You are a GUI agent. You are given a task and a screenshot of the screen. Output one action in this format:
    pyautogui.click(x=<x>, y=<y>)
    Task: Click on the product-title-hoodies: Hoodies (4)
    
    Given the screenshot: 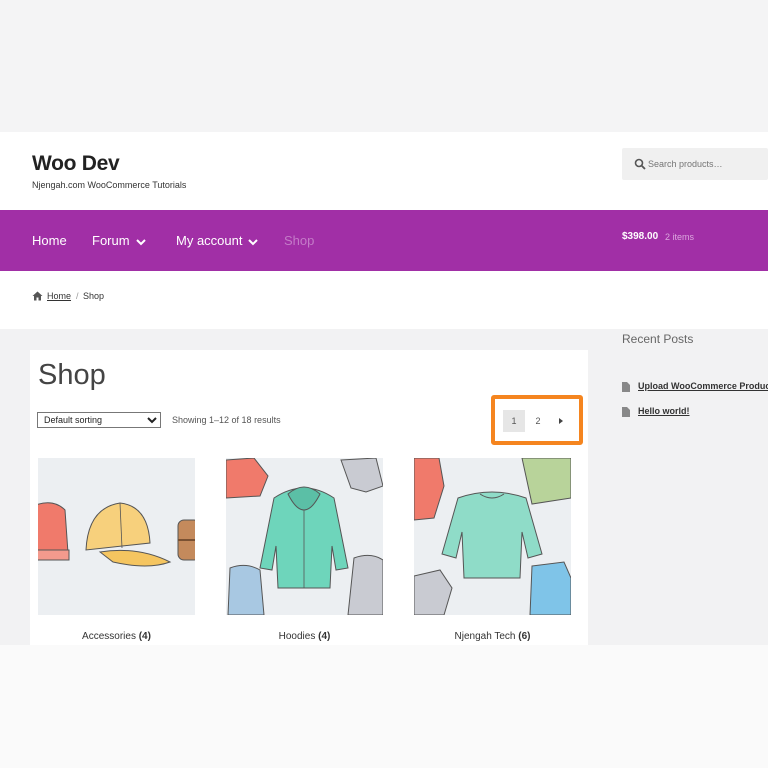 What is the action you would take?
    pyautogui.click(x=304, y=636)
    